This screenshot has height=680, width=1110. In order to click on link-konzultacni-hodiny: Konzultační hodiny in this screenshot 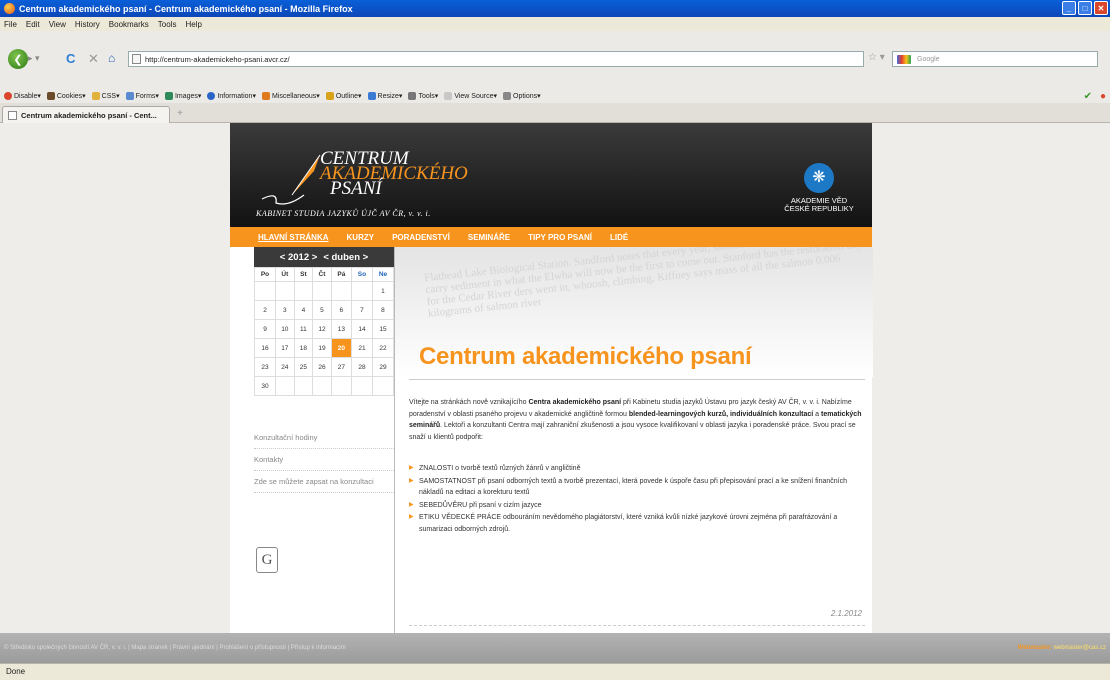, I will do `click(324, 438)`.